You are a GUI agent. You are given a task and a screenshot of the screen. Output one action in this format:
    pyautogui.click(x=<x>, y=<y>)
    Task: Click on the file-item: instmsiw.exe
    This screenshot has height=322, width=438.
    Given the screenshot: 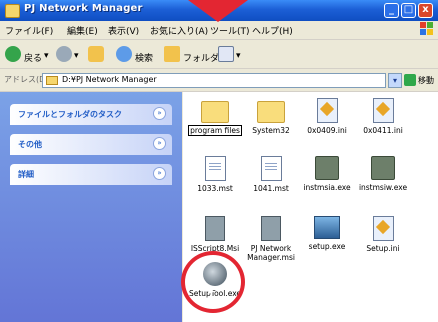 What is the action you would take?
    pyautogui.click(x=383, y=174)
    